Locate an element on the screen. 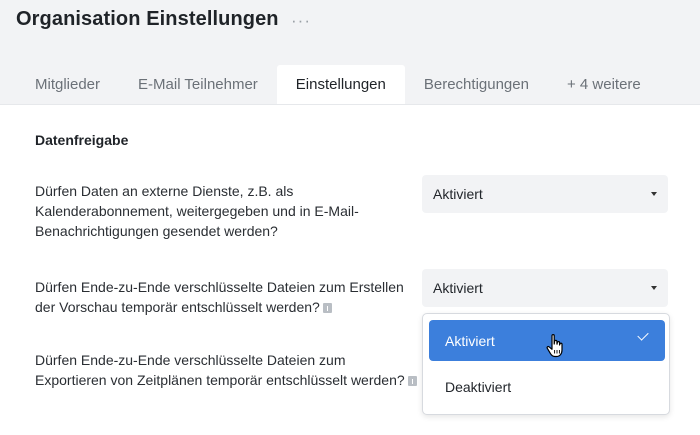 Image resolution: width=700 pixels, height=435 pixels. option-label: Deaktiviert is located at coordinates (478, 386).